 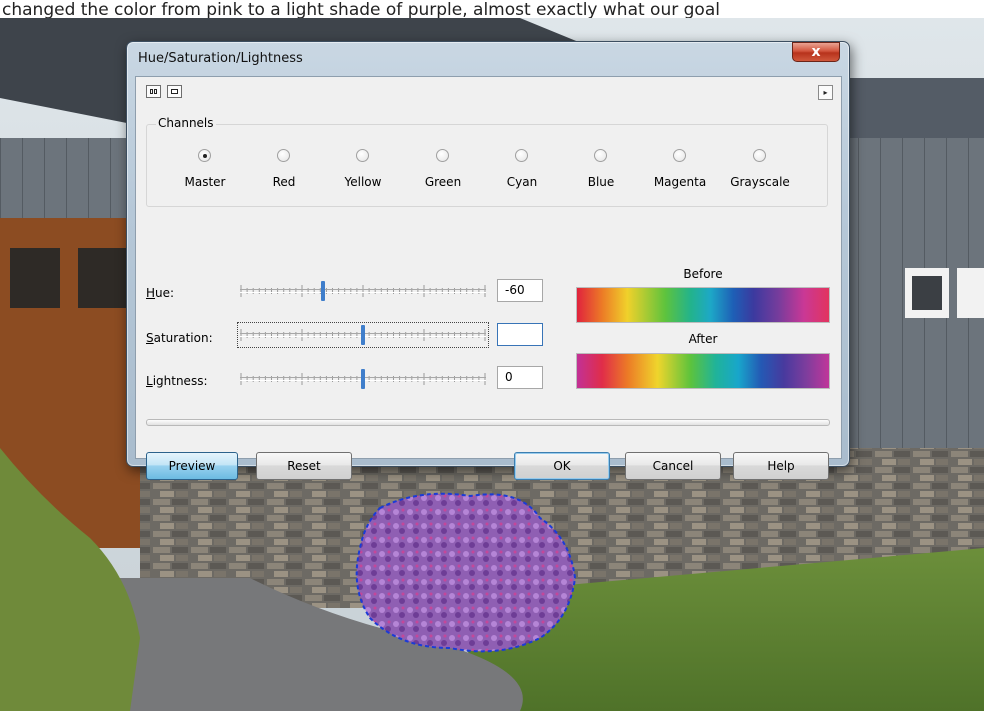 I want to click on hue-label-text: ue:, so click(x=165, y=293).